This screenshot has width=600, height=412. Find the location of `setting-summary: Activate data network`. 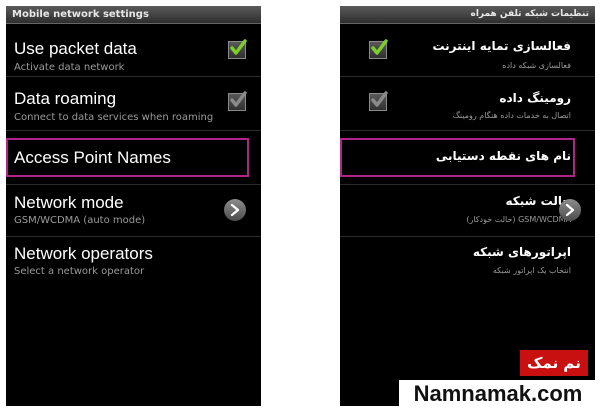

setting-summary: Activate data network is located at coordinates (69, 67).